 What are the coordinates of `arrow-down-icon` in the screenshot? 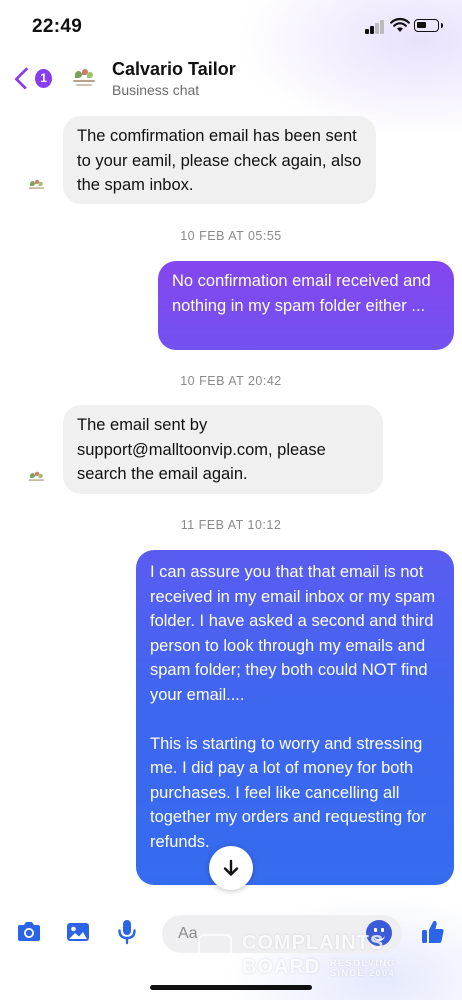 It's located at (231, 867).